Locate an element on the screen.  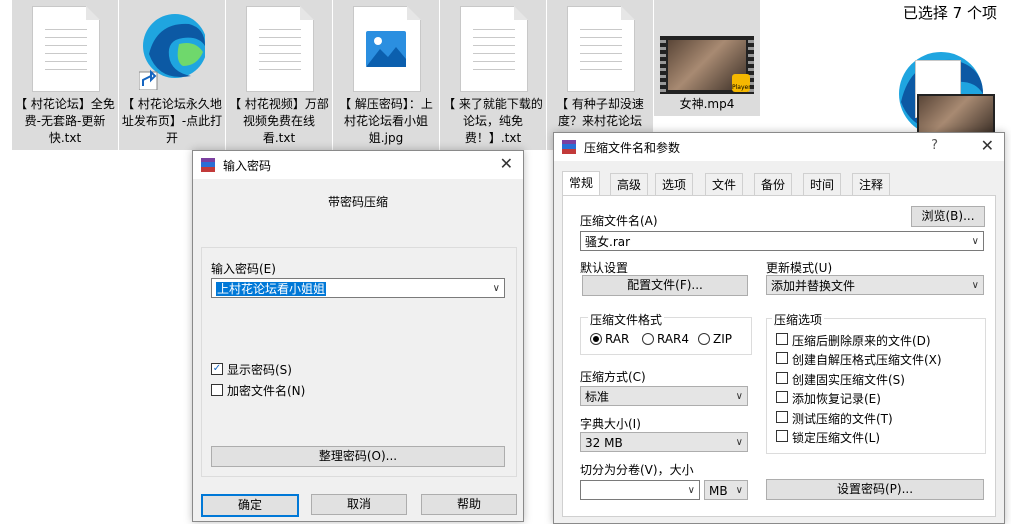
update-mode-label: 更新模式(U) is located at coordinates (799, 268).